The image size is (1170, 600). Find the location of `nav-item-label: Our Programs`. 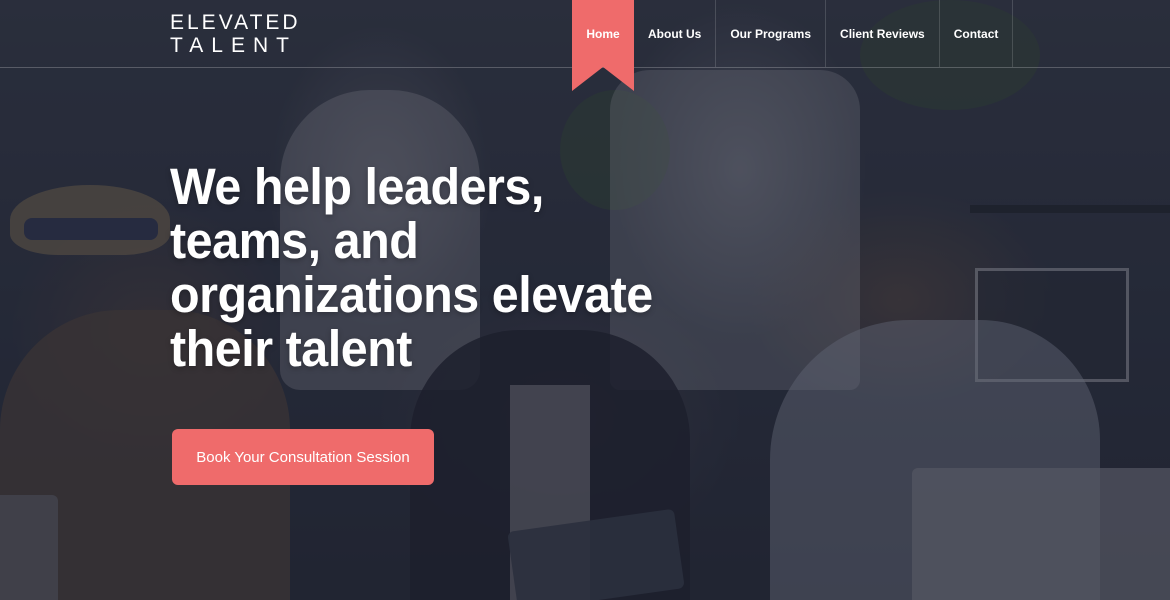

nav-item-label: Our Programs is located at coordinates (771, 33).